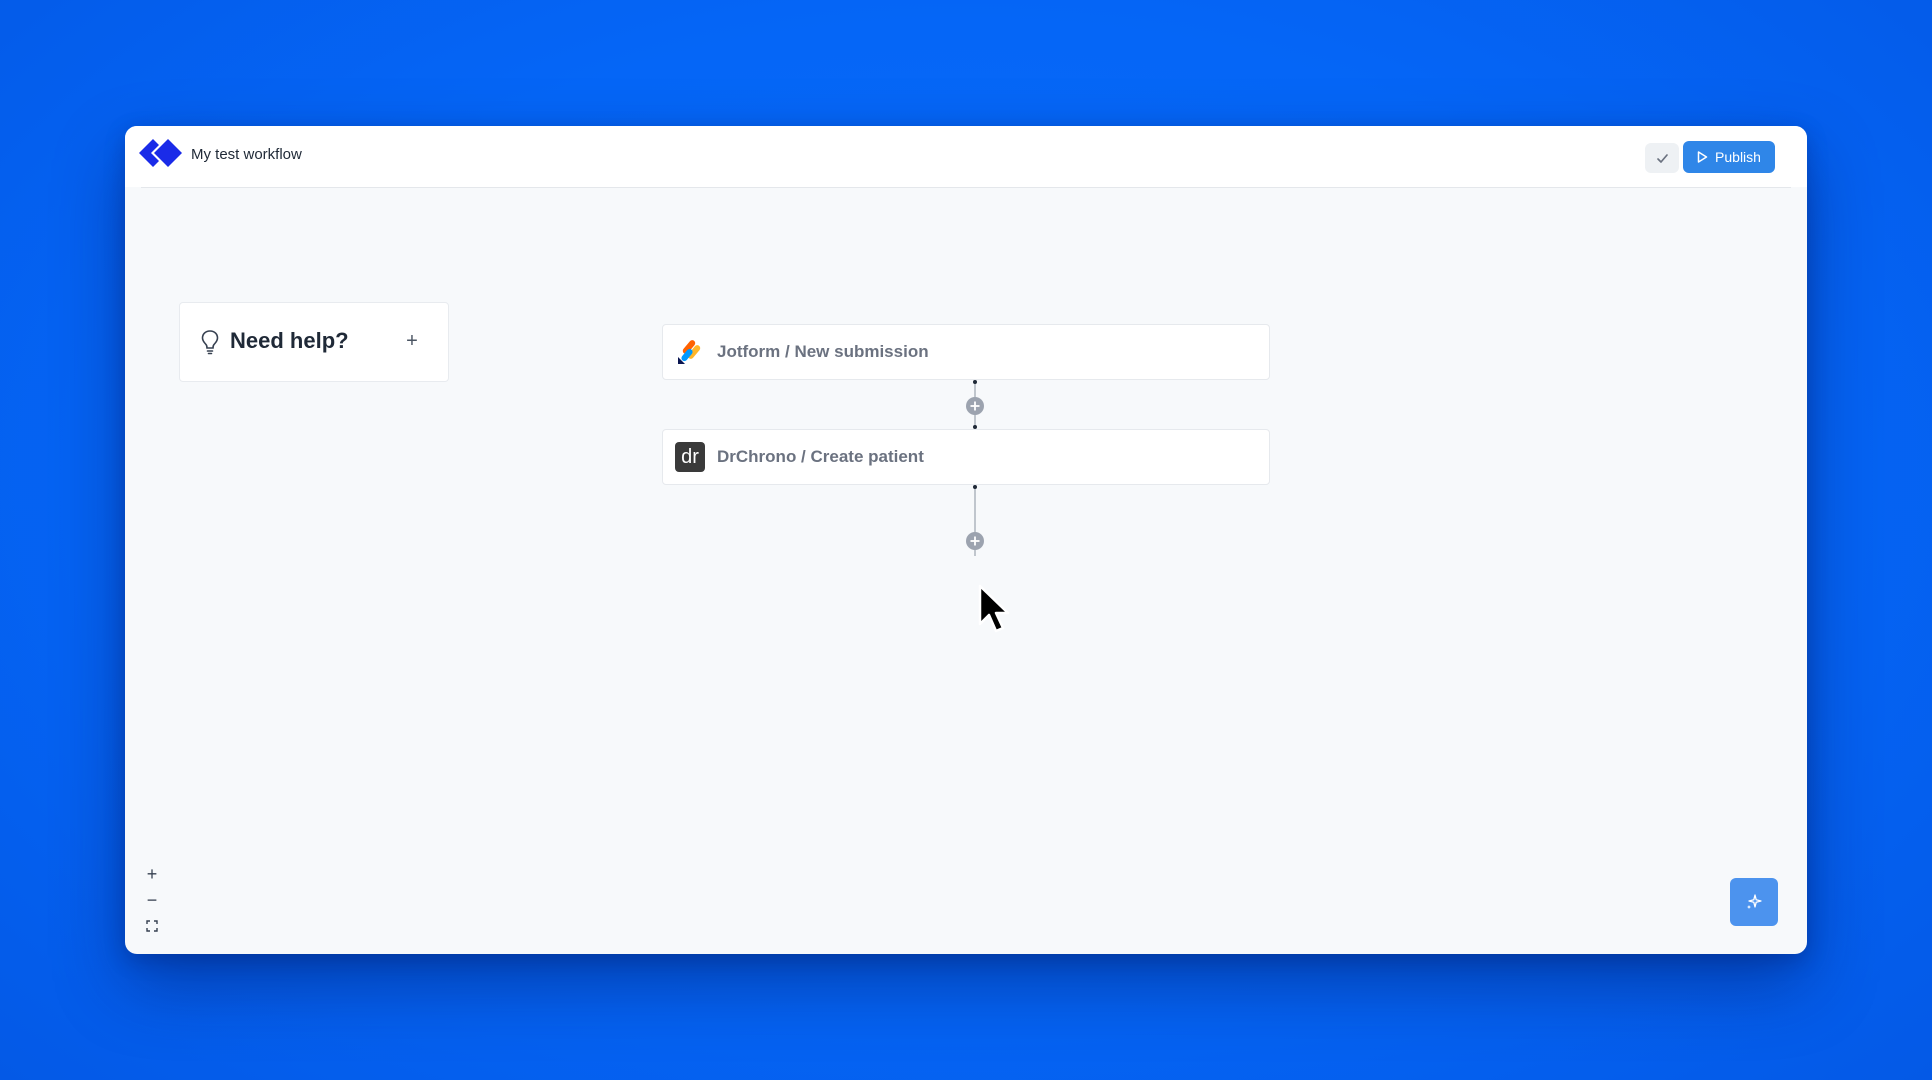  What do you see at coordinates (246, 154) in the screenshot?
I see `workflow-title: My test workflow` at bounding box center [246, 154].